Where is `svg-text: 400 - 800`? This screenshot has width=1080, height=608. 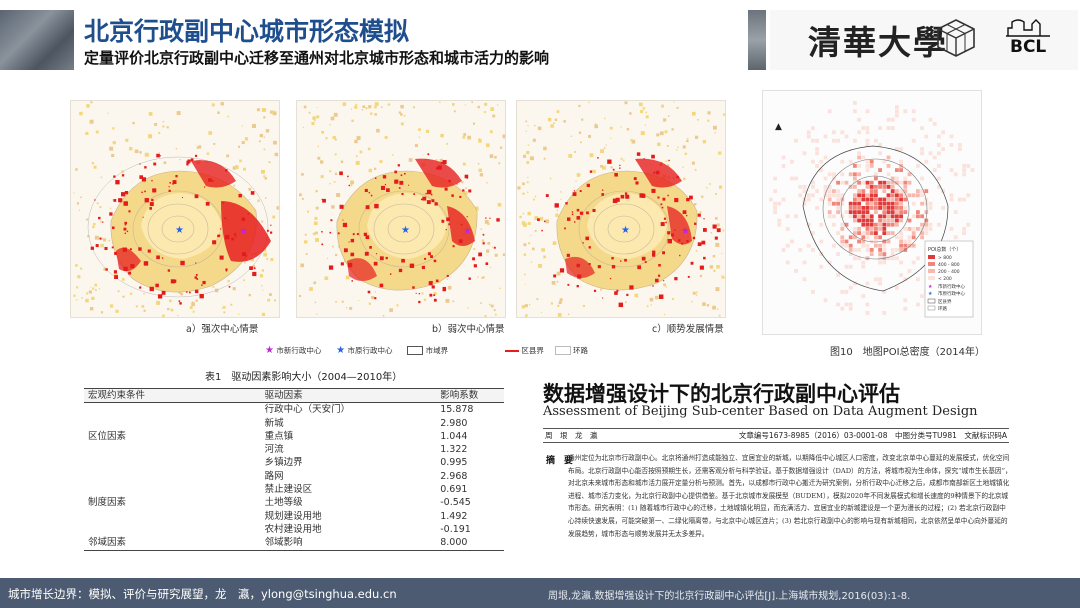
svg-text: 400 - 800 is located at coordinates (949, 265).